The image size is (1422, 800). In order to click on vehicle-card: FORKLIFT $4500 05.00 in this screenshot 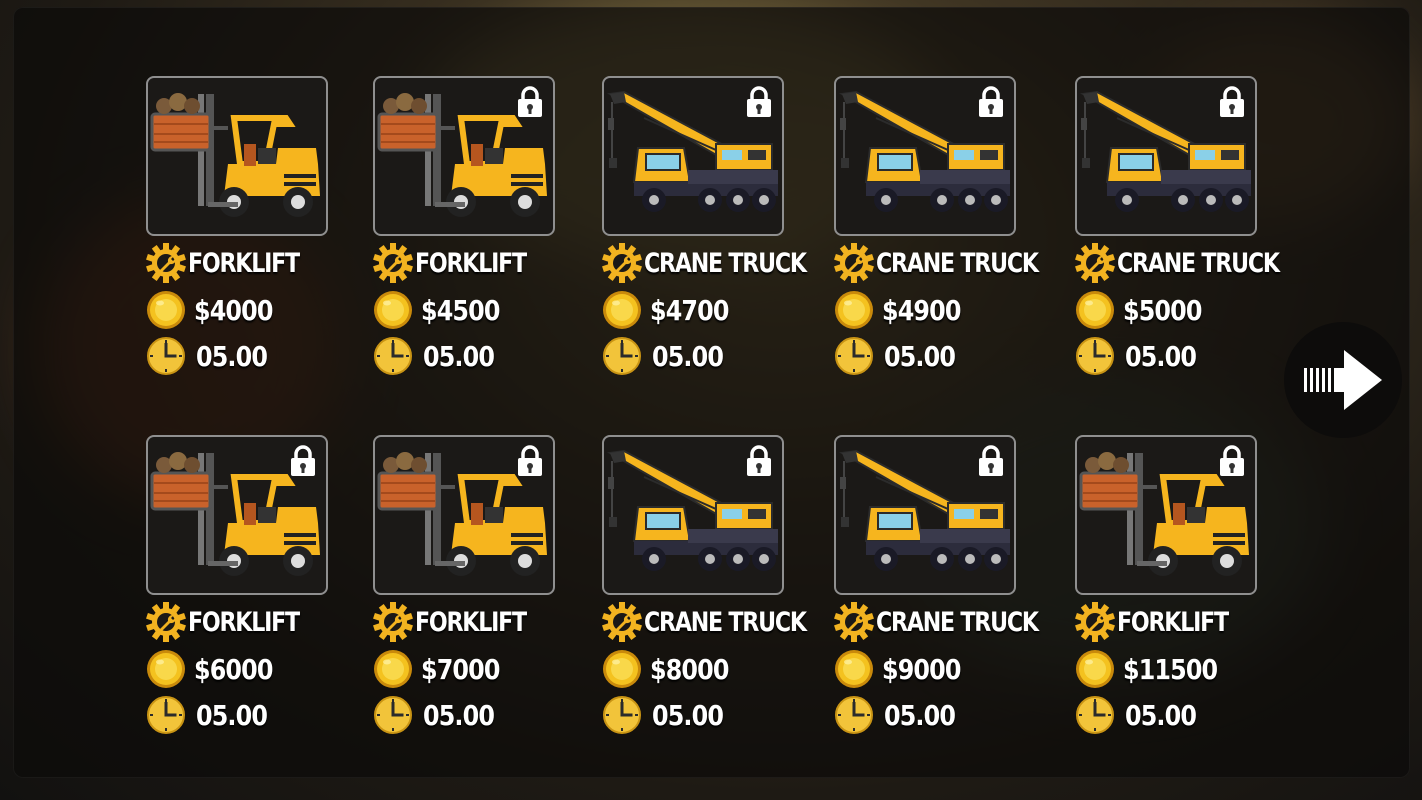, I will do `click(473, 231)`.